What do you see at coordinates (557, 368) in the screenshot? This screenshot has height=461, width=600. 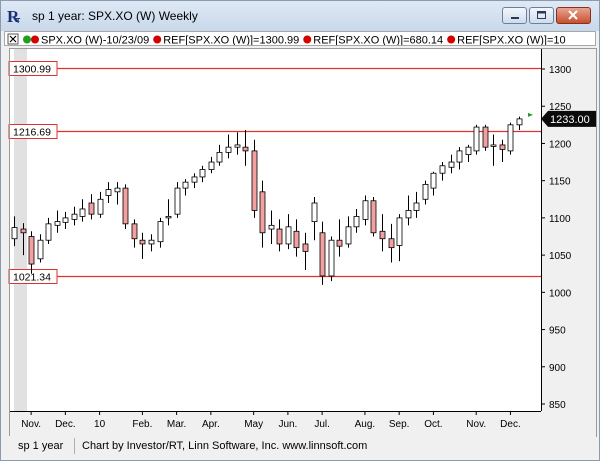 I see `y-tick-label: 900` at bounding box center [557, 368].